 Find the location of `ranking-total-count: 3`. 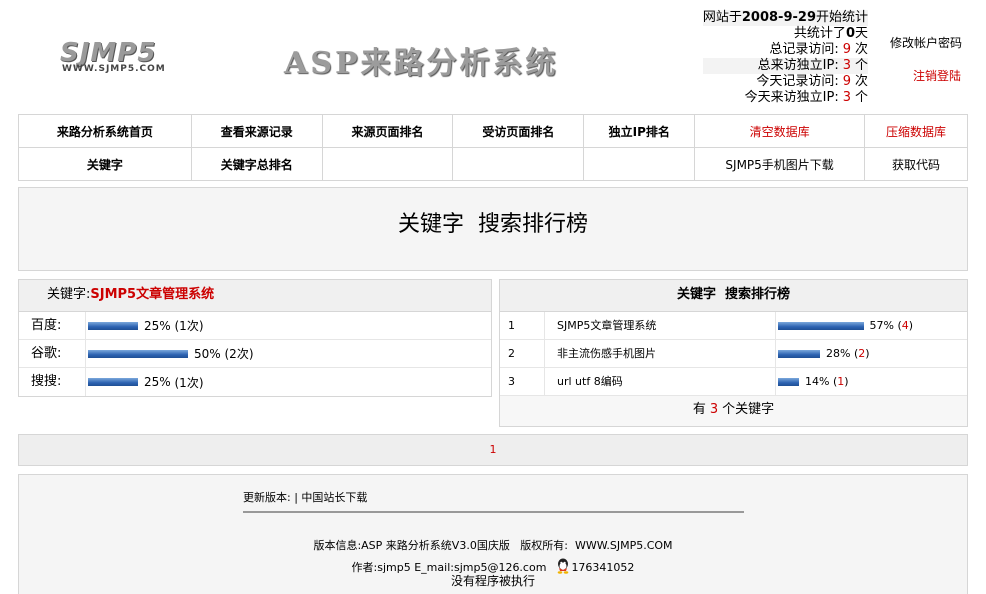

ranking-total-count: 3 is located at coordinates (714, 409).